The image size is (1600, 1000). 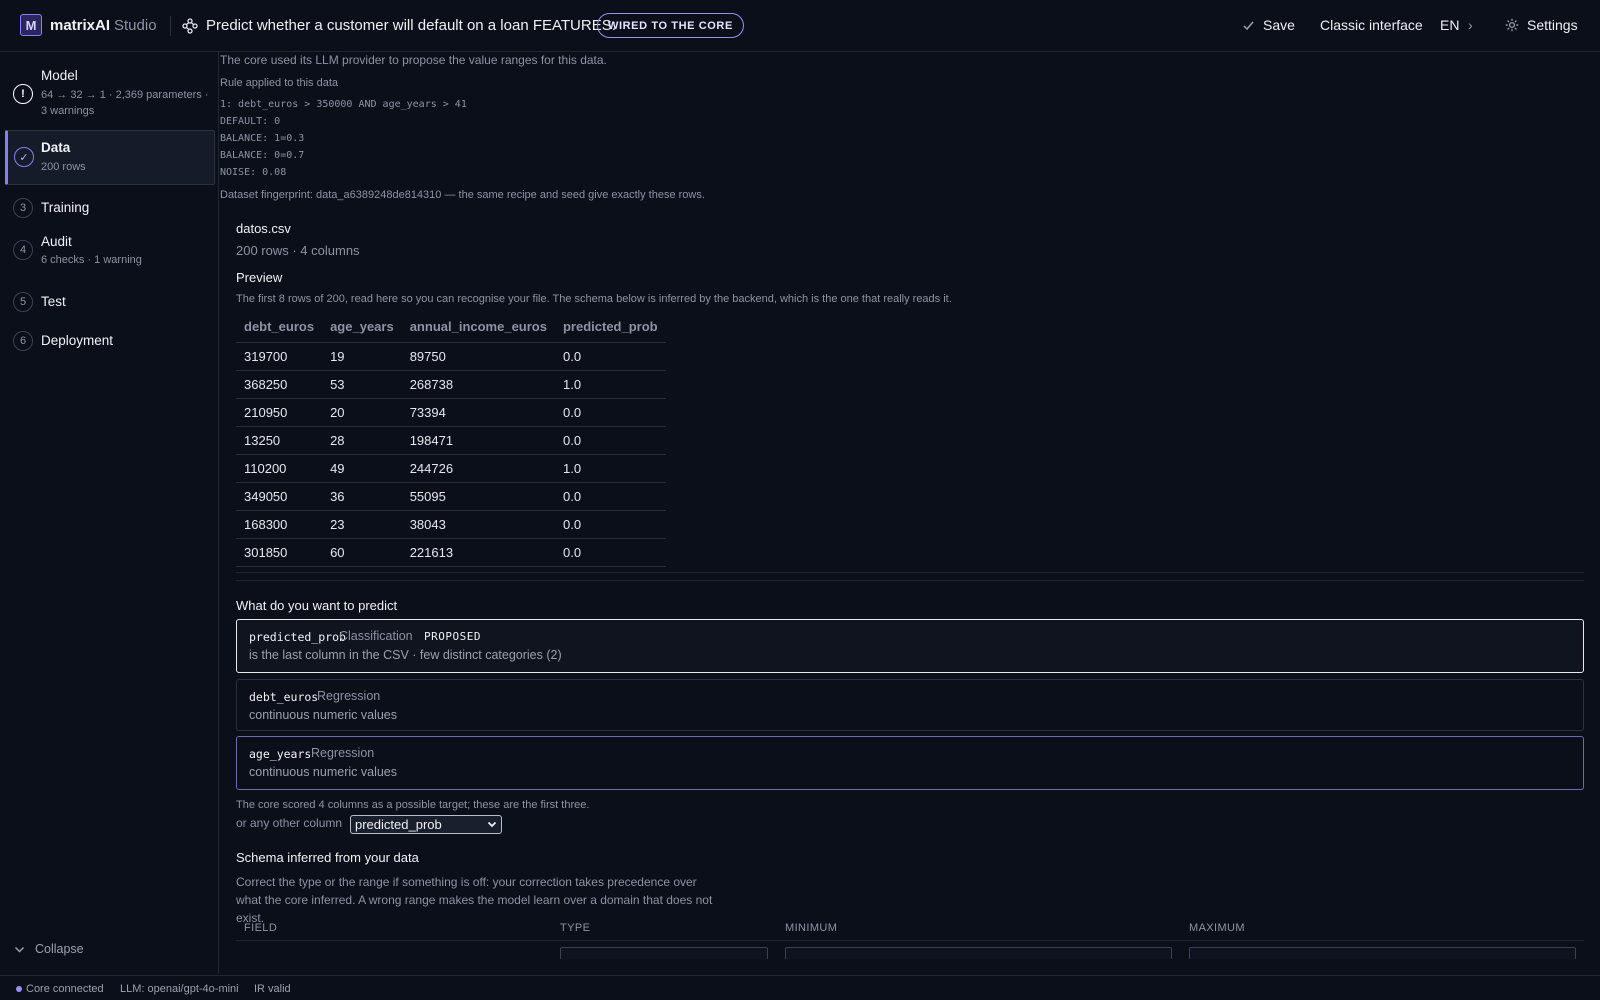 I want to click on type-select, so click(x=664, y=953).